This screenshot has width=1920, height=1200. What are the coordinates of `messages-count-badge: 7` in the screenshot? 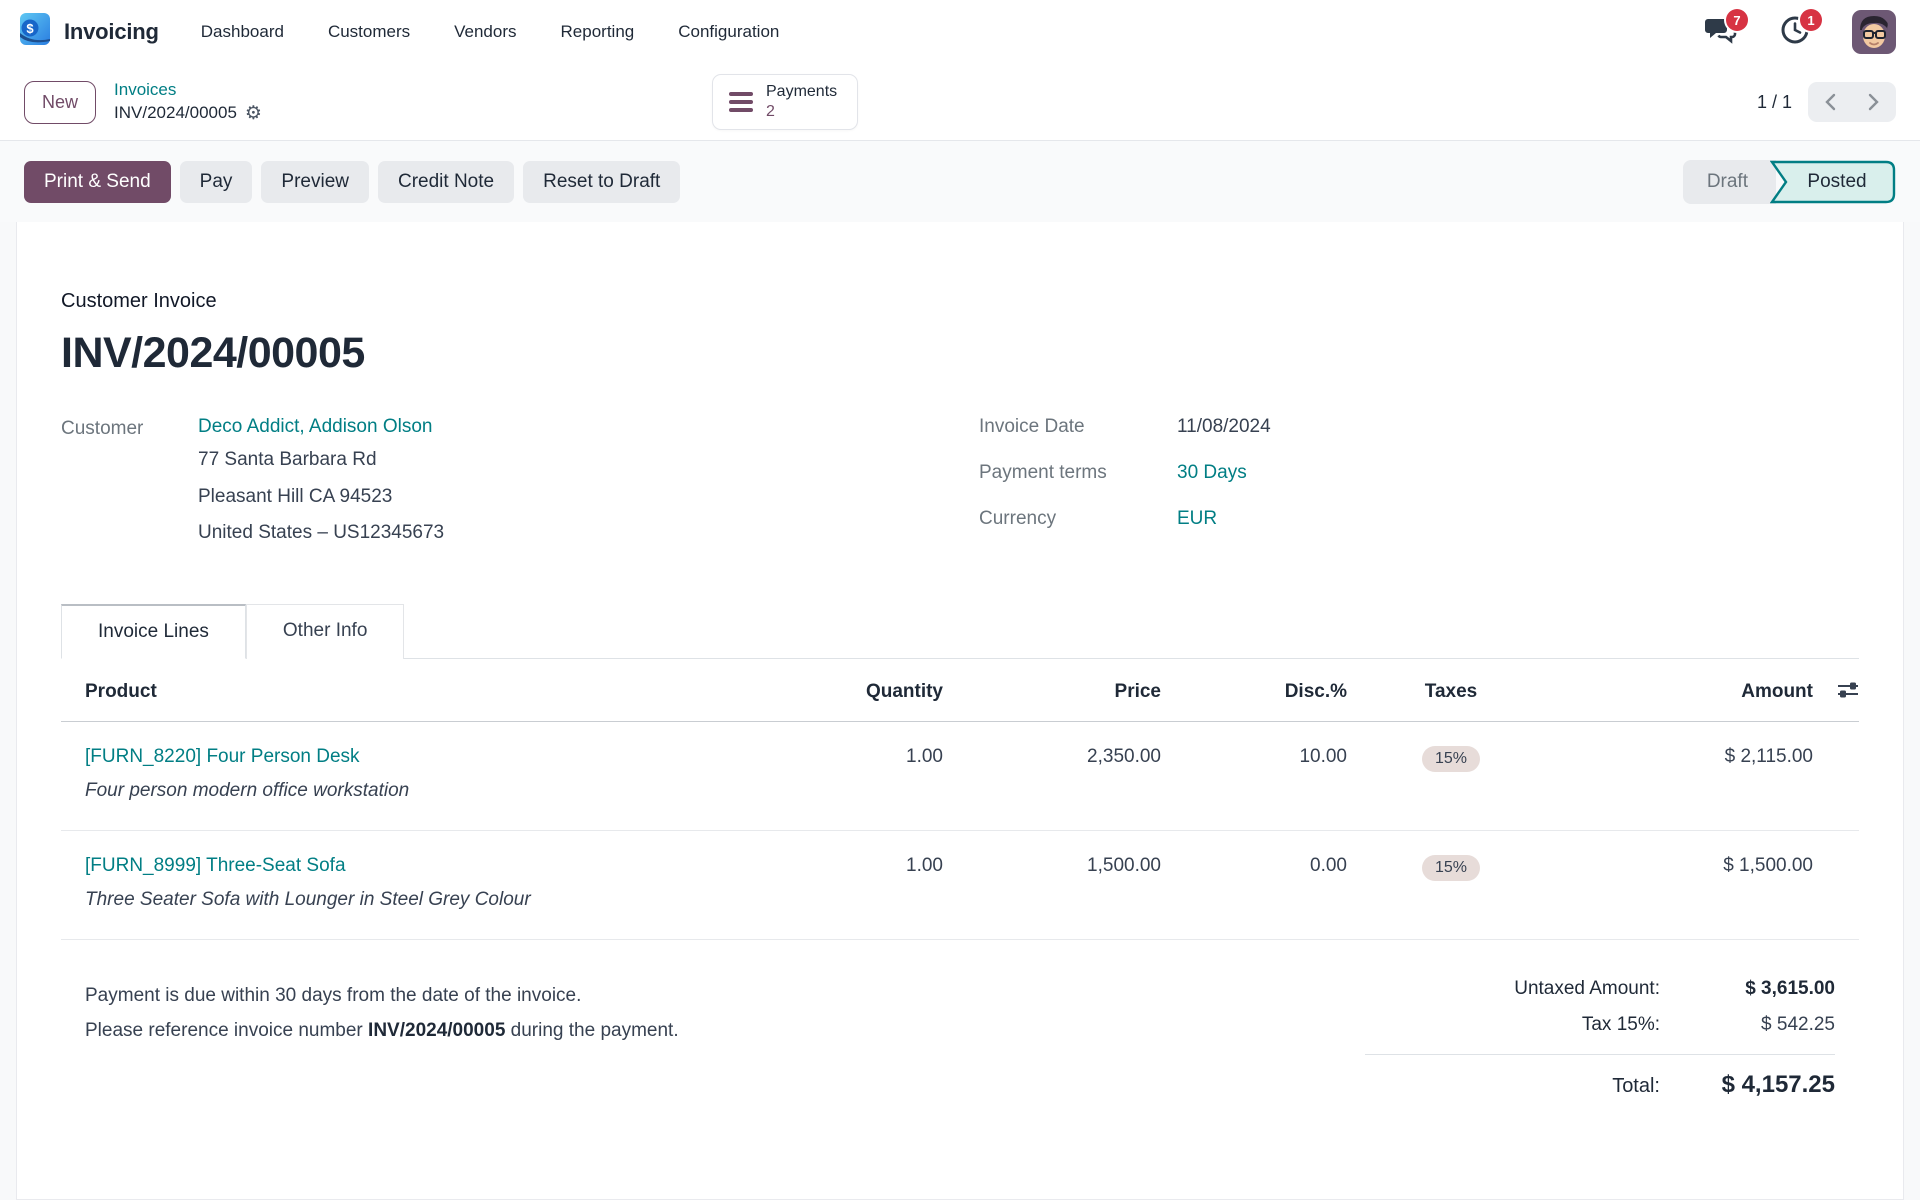 It's located at (1737, 20).